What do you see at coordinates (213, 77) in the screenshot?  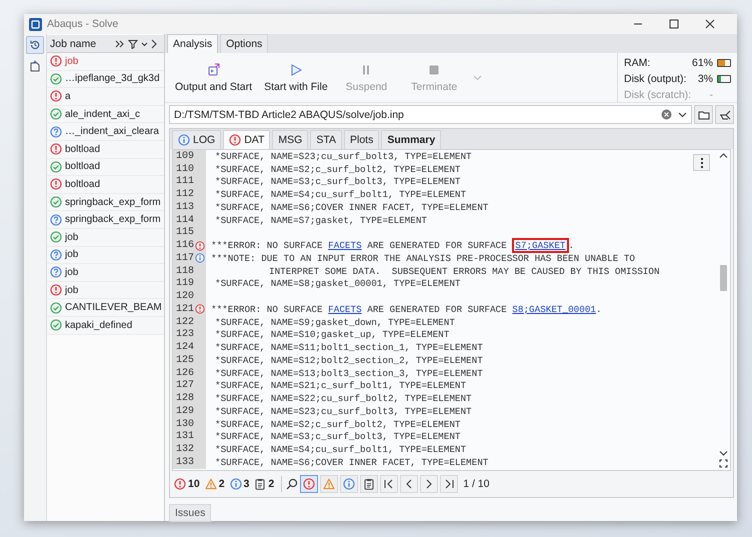 I see `toolbar-button: Output and Start` at bounding box center [213, 77].